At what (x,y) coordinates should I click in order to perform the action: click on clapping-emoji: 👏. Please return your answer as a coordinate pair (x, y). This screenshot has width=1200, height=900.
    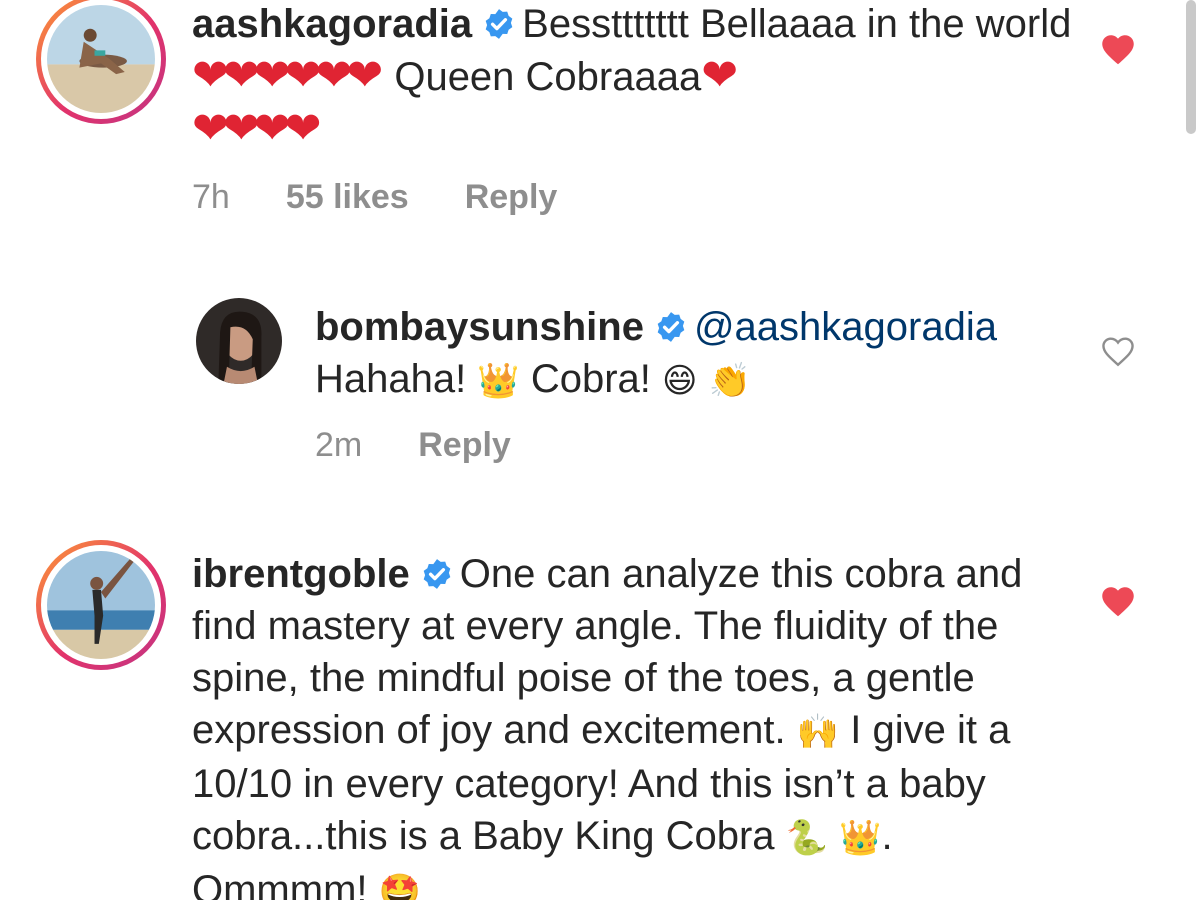
    Looking at the image, I should click on (729, 381).